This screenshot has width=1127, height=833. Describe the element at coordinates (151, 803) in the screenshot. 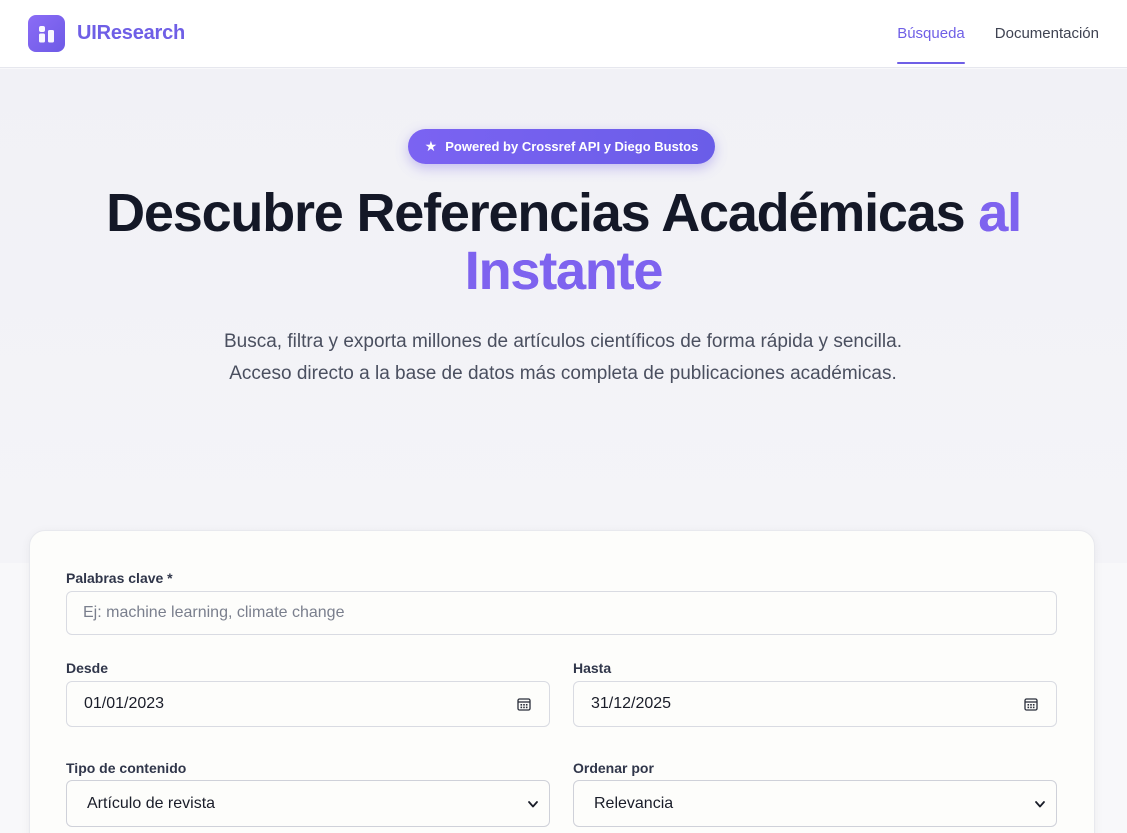

I see `content-type-value: Artículo de revista` at that location.